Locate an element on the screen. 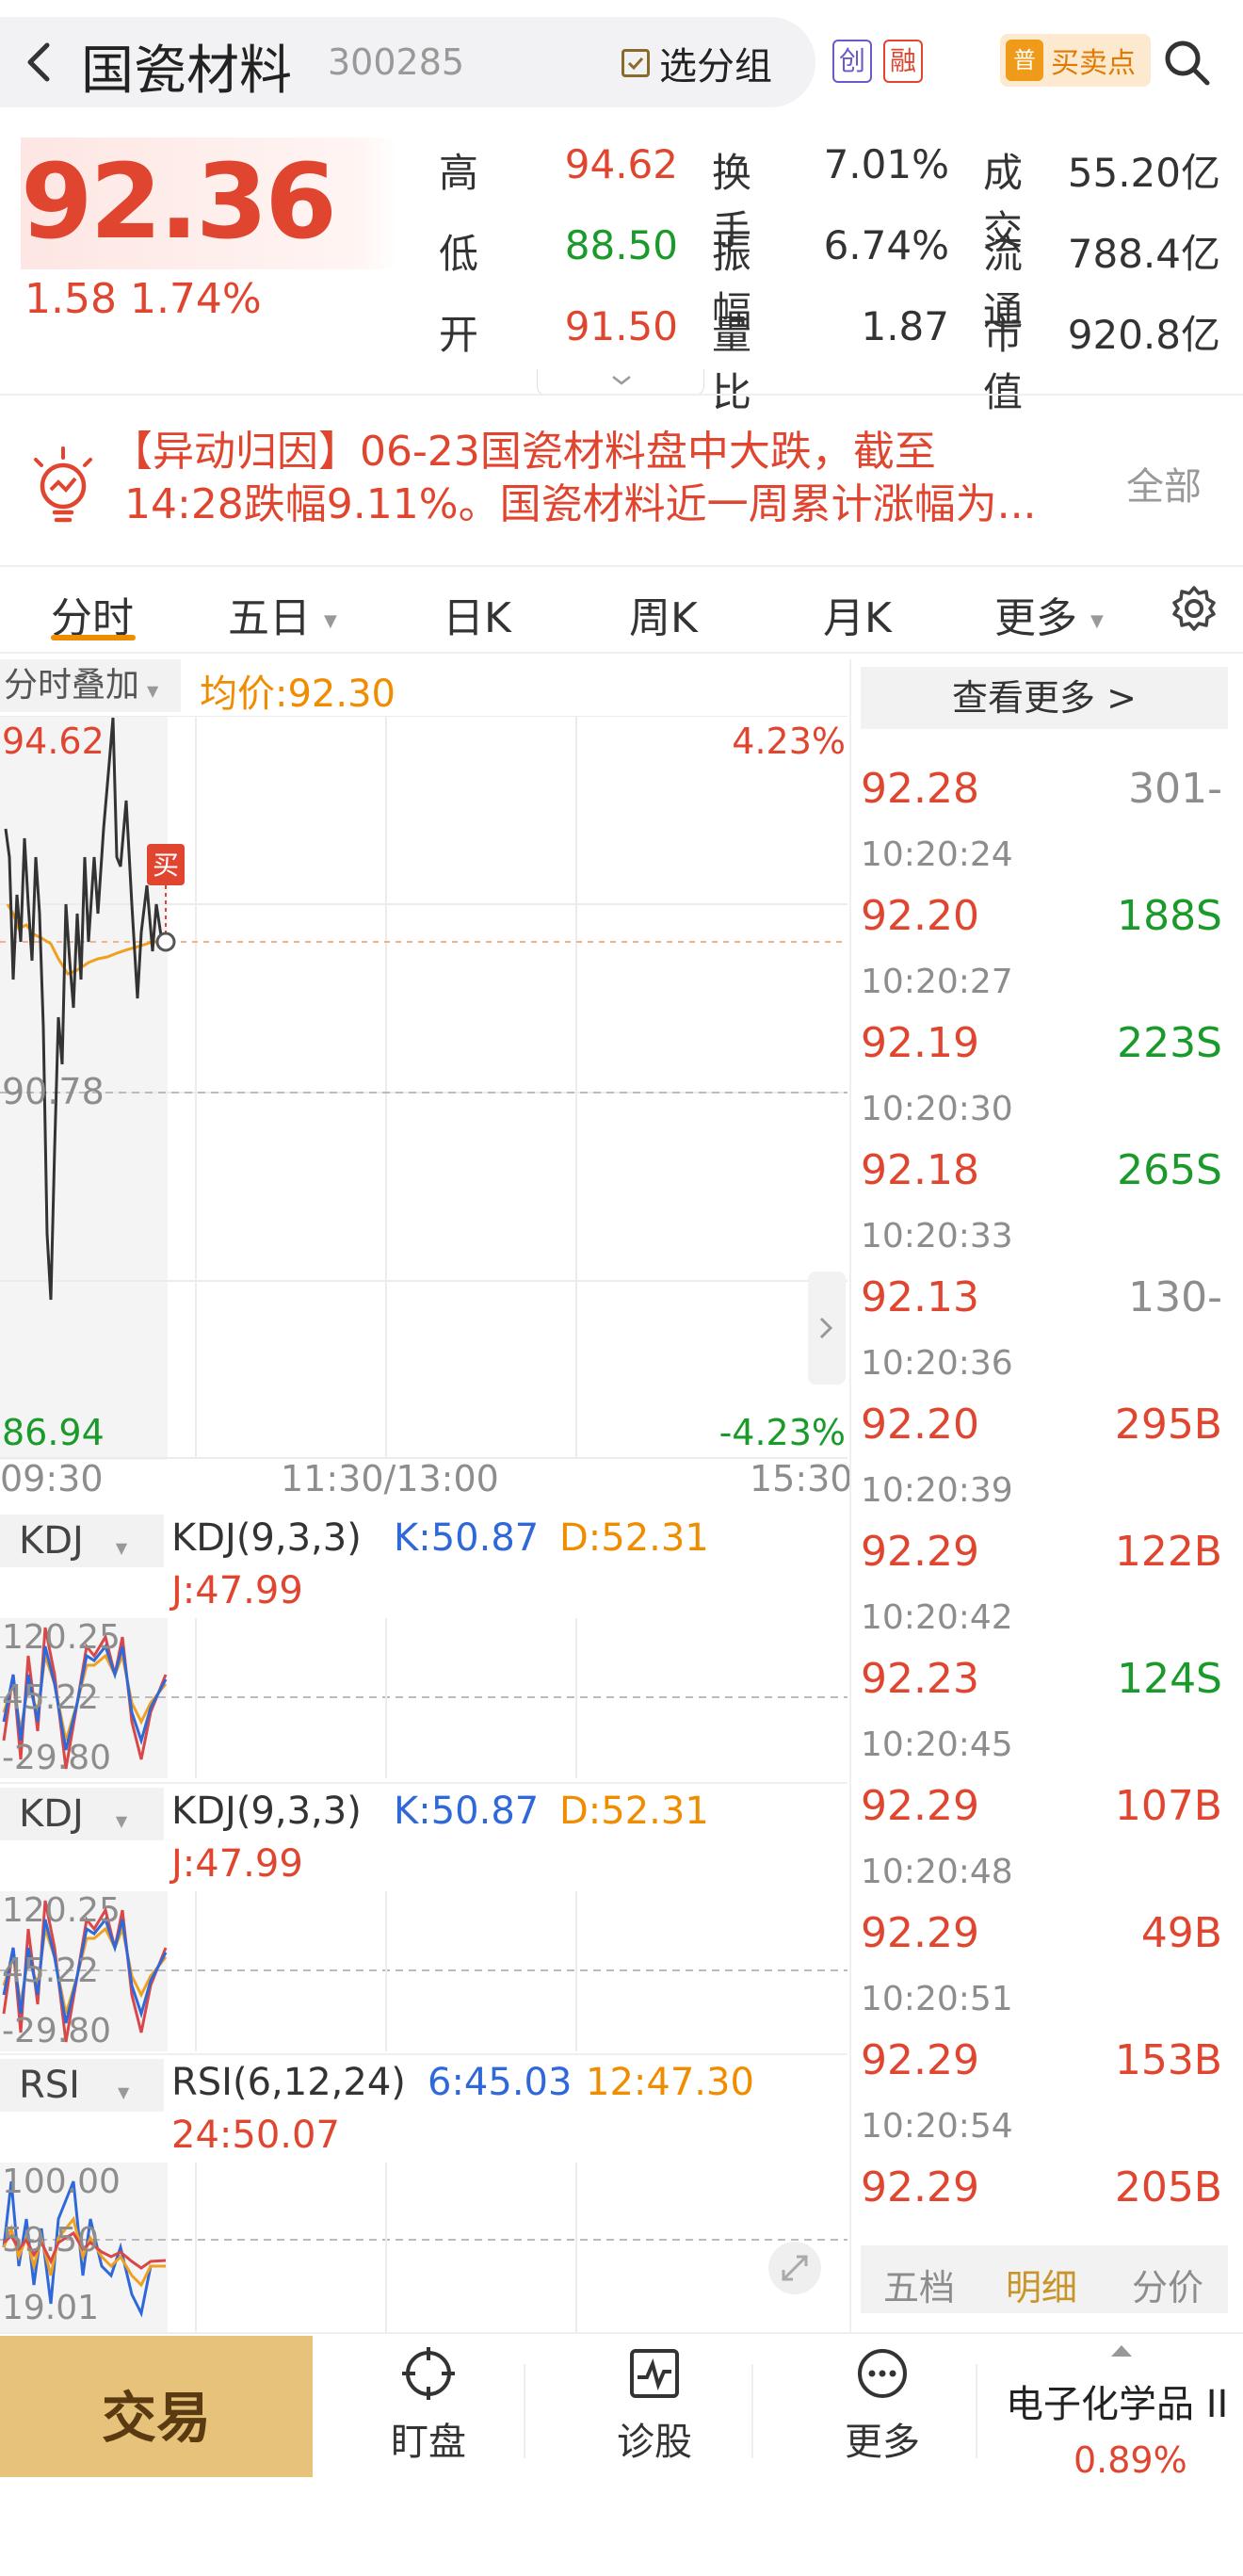 Image resolution: width=1243 pixels, height=2576 pixels. select-group-label: 选分组 is located at coordinates (716, 67).